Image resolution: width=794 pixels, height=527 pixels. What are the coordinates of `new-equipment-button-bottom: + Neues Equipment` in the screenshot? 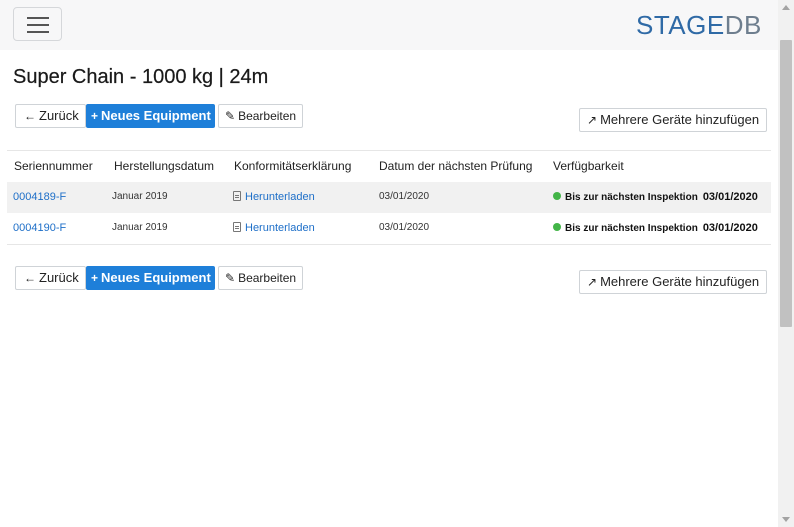 It's located at (150, 278).